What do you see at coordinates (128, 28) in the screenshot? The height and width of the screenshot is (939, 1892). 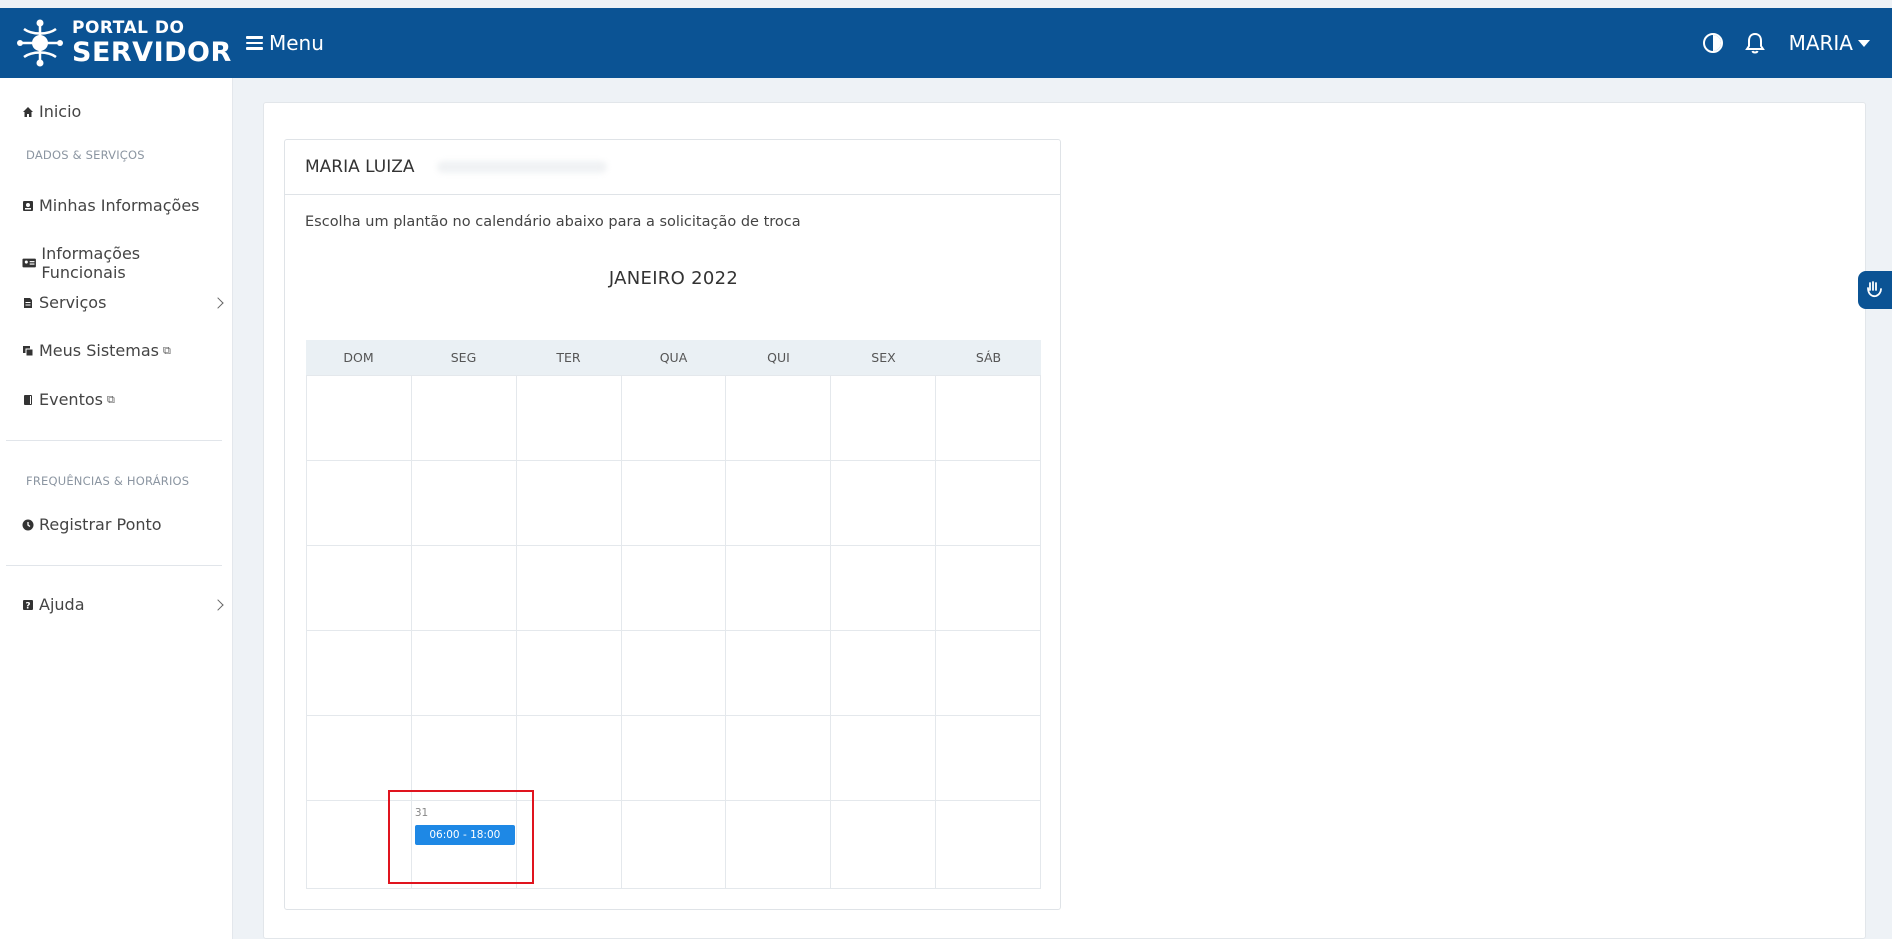 I see `logo-line-1: PORTAL DO` at bounding box center [128, 28].